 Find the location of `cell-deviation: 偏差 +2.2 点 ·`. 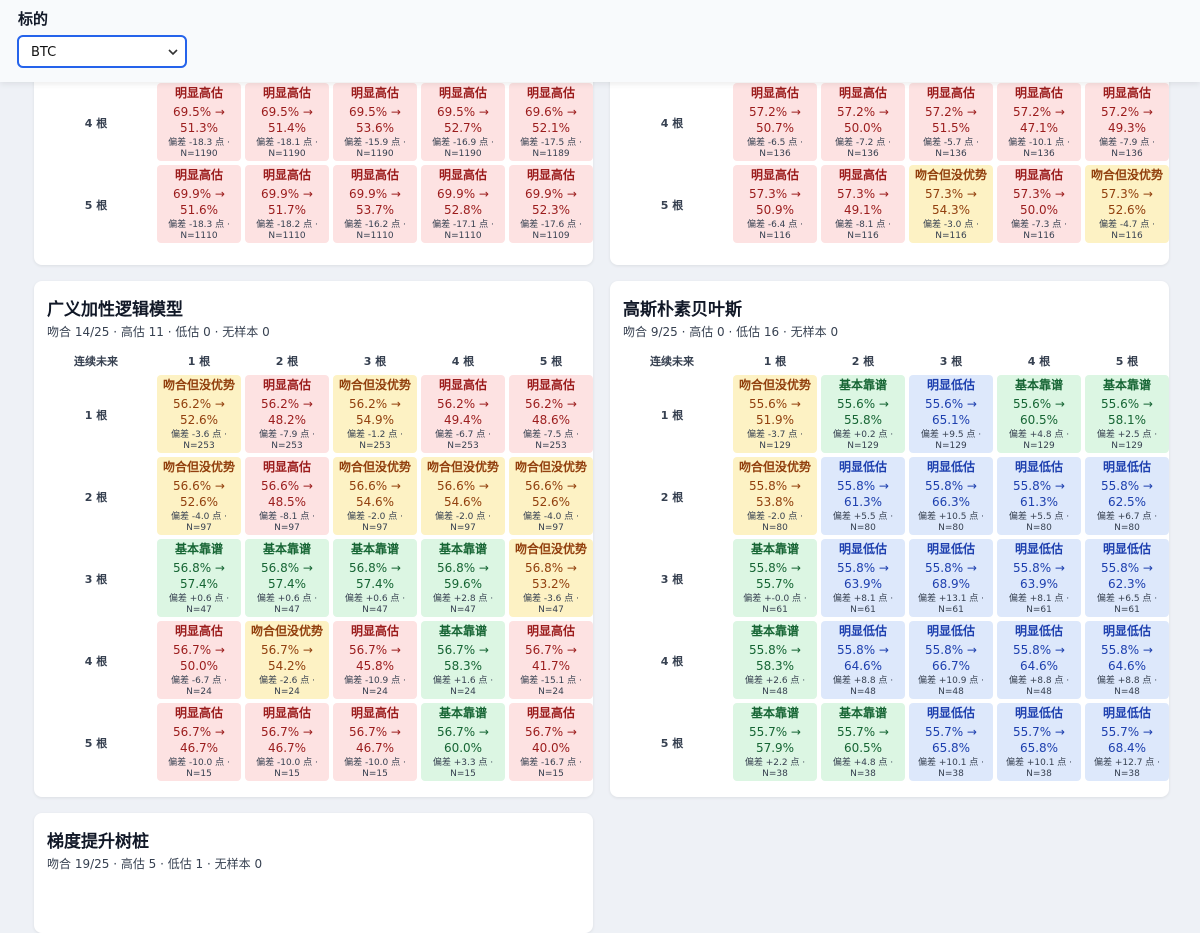

cell-deviation: 偏差 +2.2 点 · is located at coordinates (775, 763).